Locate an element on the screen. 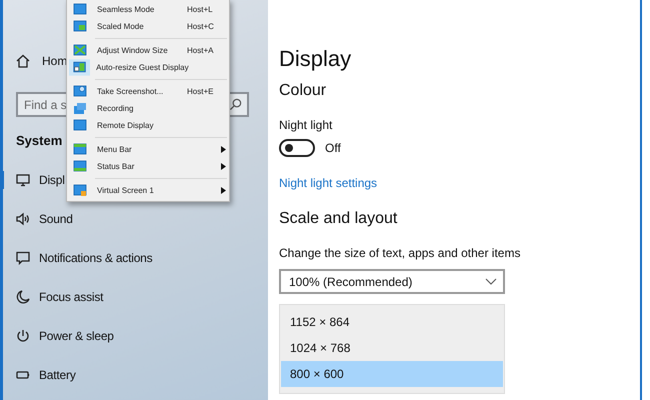  nav-item: Battery is located at coordinates (57, 375).